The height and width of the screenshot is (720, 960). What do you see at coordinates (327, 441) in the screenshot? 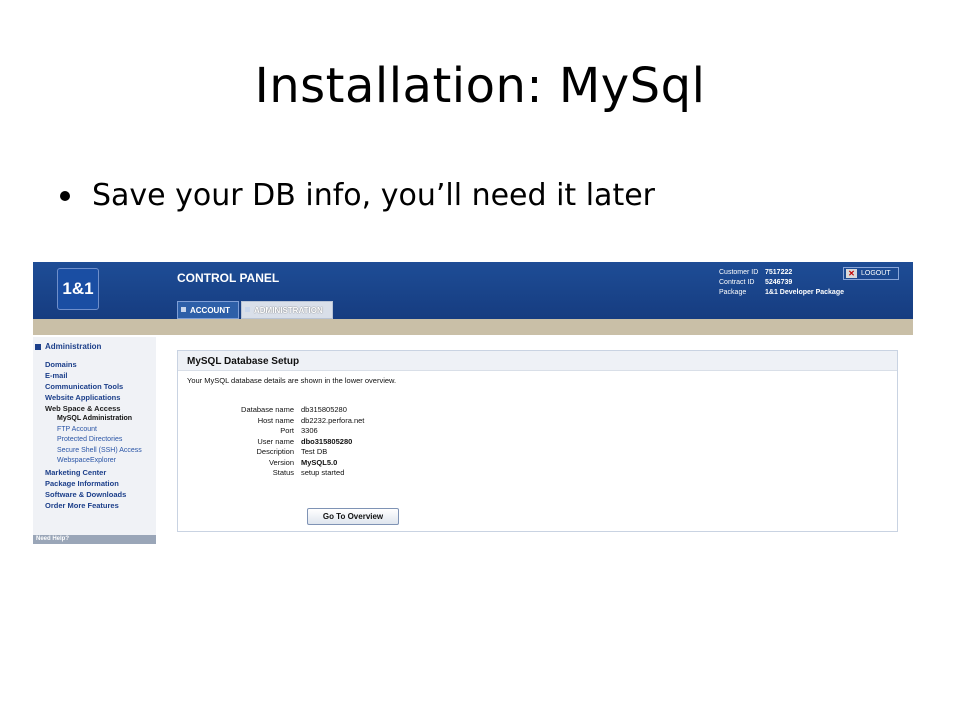
I see `detail-value: dbo315805280` at bounding box center [327, 441].